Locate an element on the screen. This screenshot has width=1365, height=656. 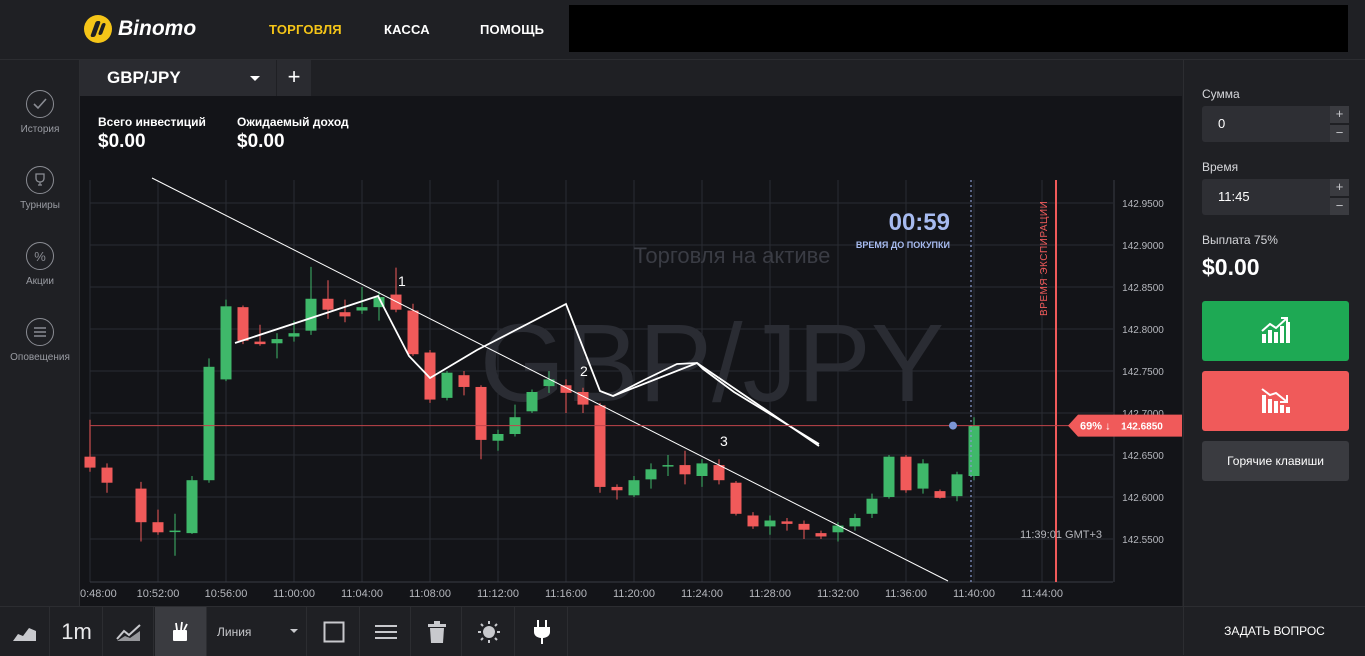
buy-up-button is located at coordinates (1275, 331).